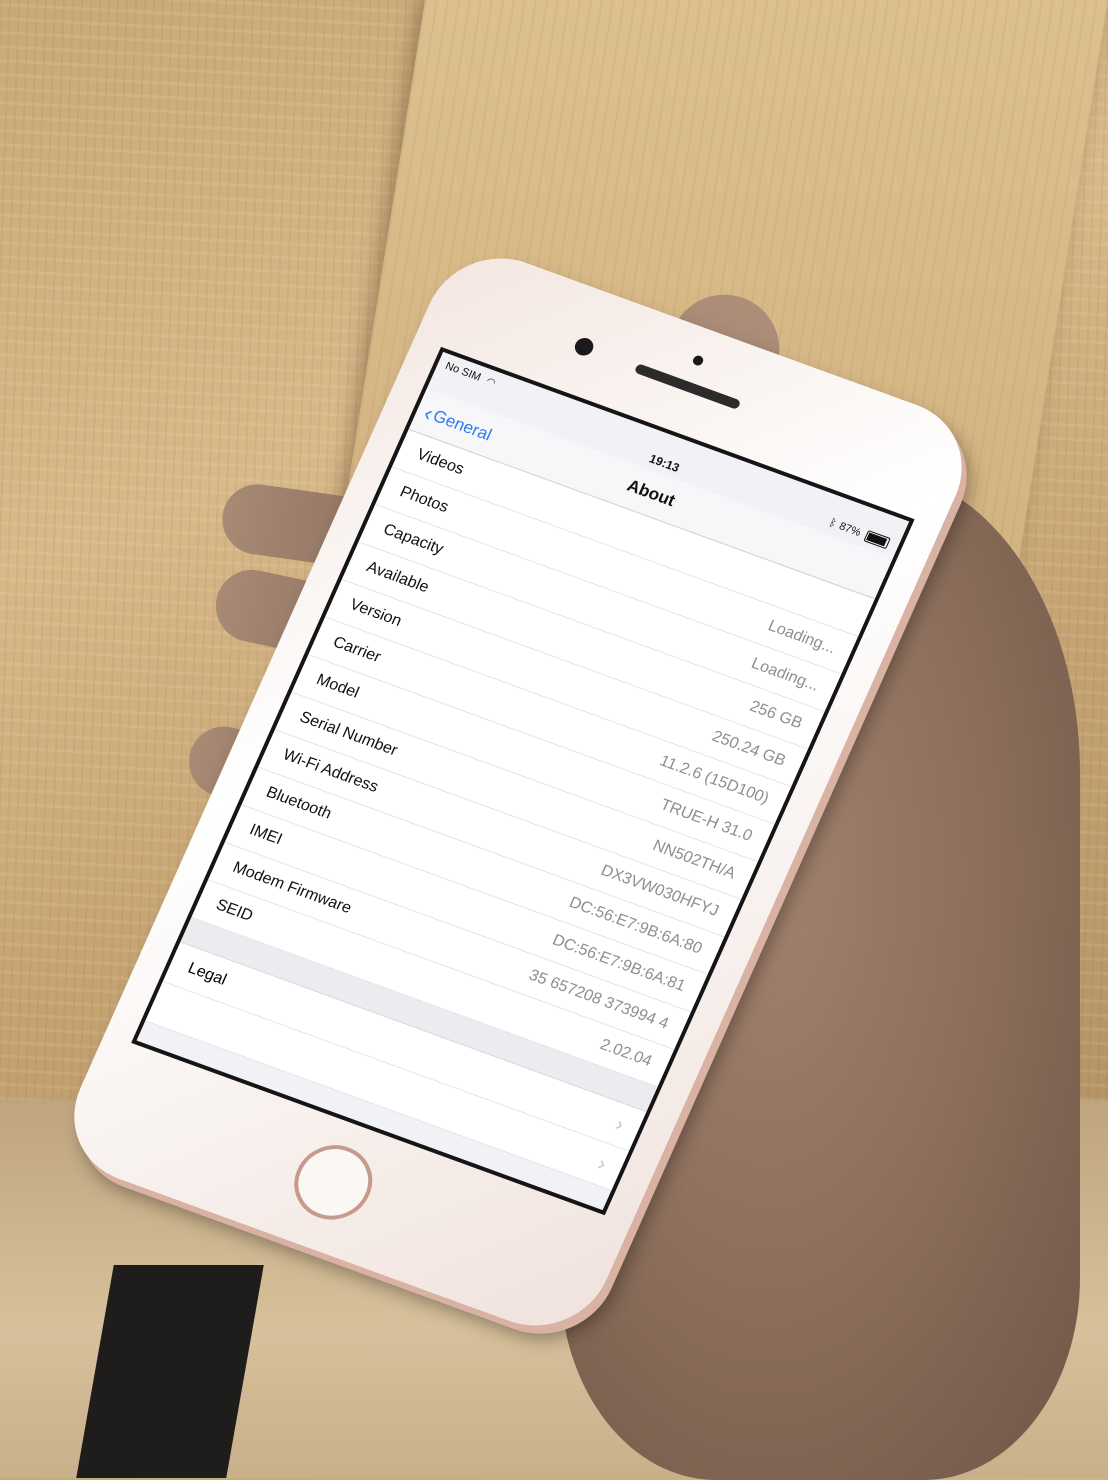 The width and height of the screenshot is (1108, 1480). I want to click on wifi-icon: ◠, so click(491, 382).